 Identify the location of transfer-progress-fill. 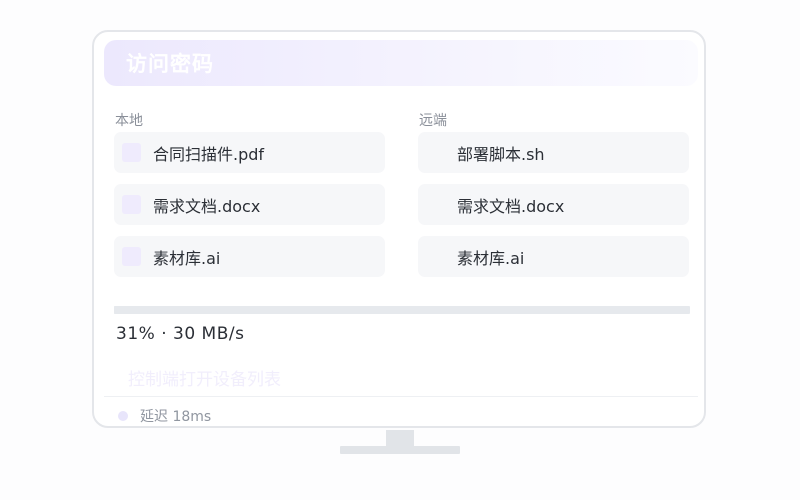
(203, 310).